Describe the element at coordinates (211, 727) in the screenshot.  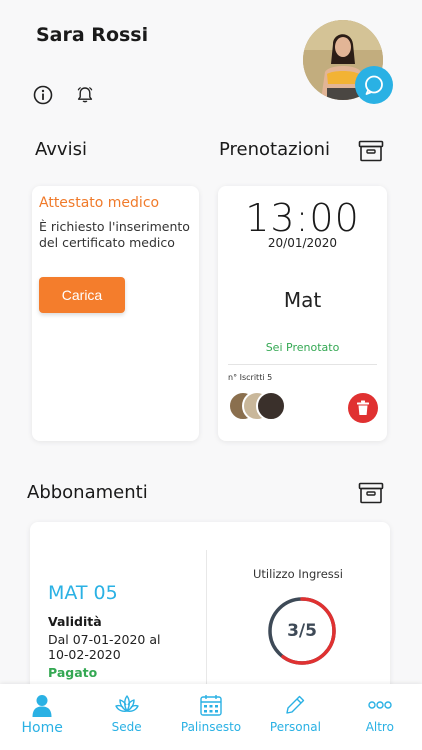
I see `nav-label: Palinsesto` at that location.